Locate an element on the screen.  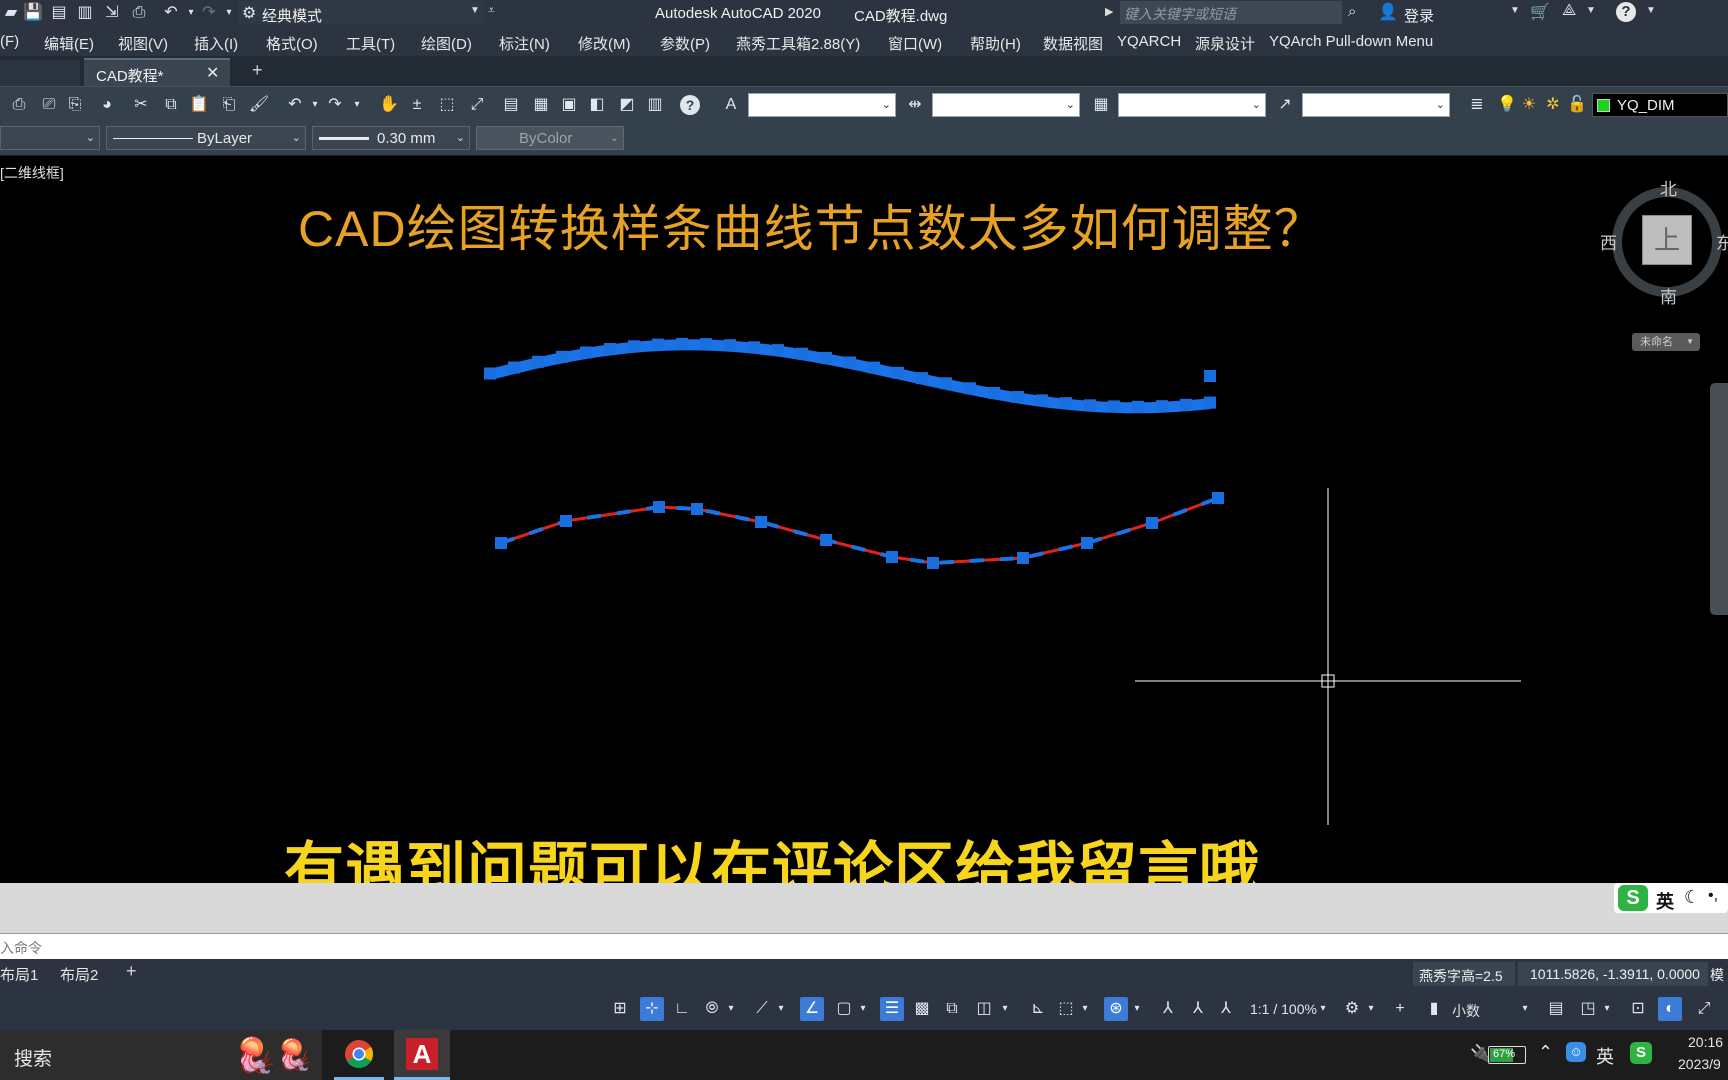
calculator-icon: ▥ is located at coordinates (655, 105).